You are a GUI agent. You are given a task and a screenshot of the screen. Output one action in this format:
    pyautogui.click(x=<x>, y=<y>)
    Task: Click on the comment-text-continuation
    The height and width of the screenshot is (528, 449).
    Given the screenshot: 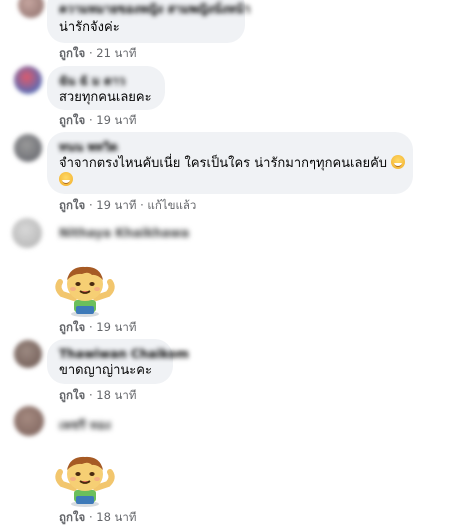 What is the action you would take?
    pyautogui.click(x=230, y=180)
    